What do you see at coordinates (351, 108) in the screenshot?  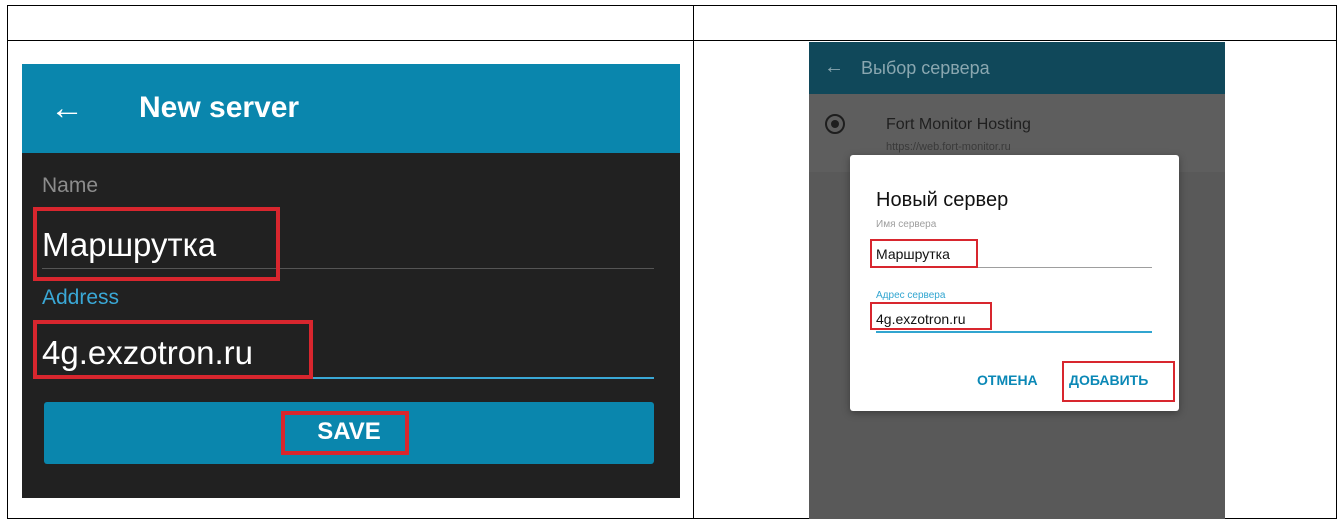 I see `app-bar: ← New server` at bounding box center [351, 108].